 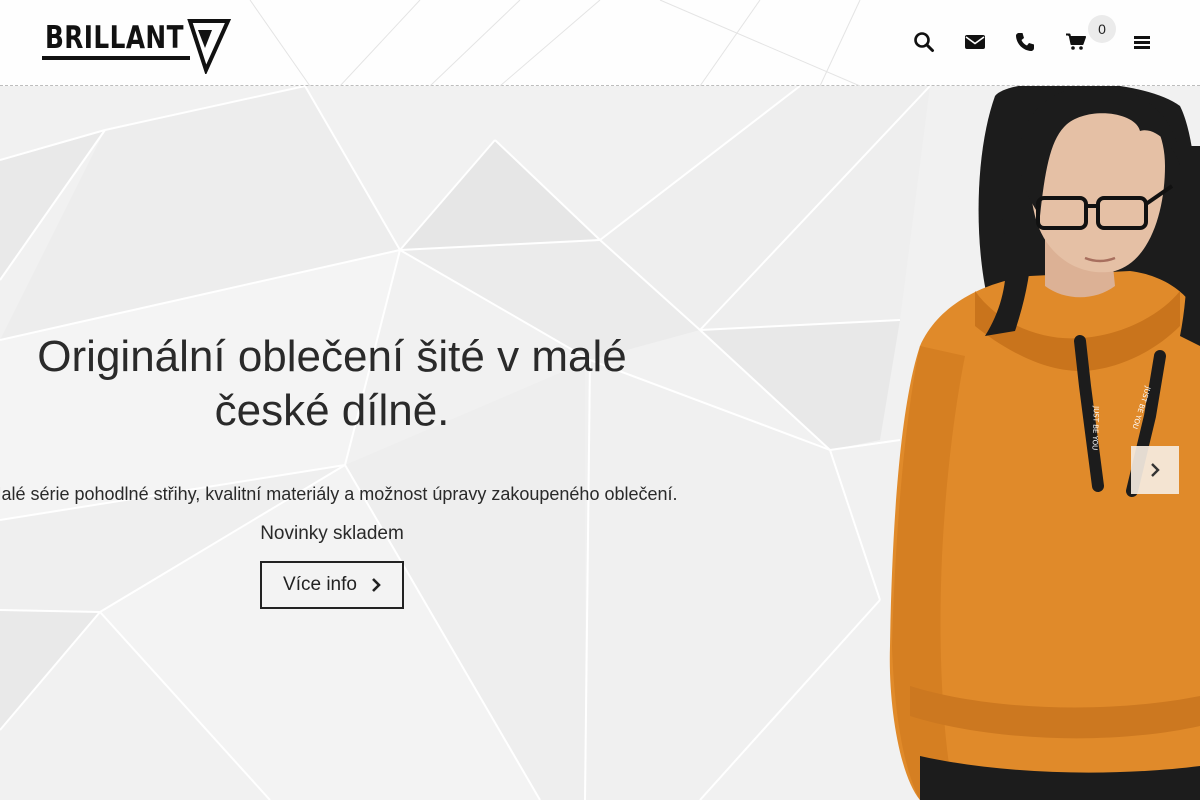 What do you see at coordinates (975, 42) in the screenshot?
I see `envelope-icon` at bounding box center [975, 42].